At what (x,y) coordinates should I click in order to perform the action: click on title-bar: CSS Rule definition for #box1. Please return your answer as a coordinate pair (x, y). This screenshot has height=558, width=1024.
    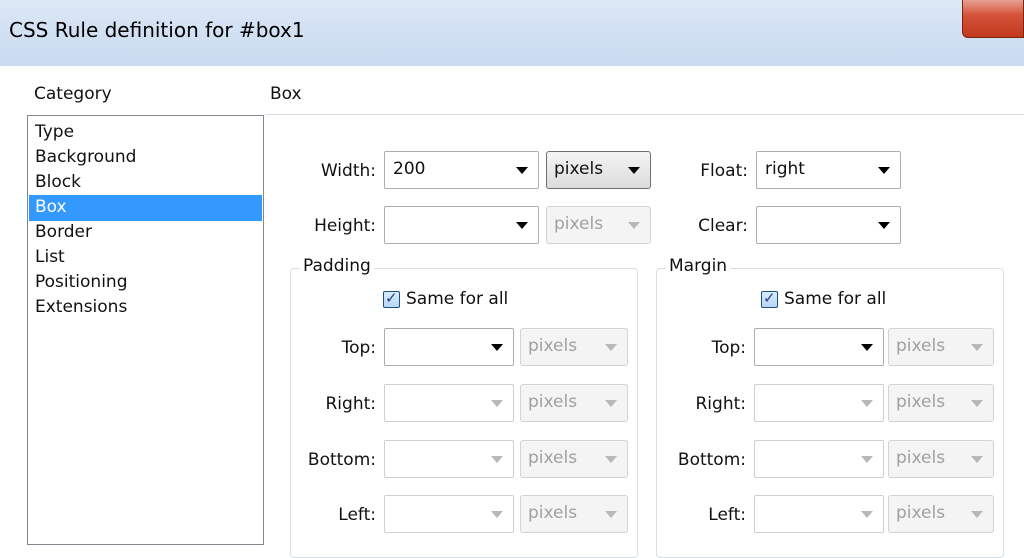
    Looking at the image, I should click on (512, 33).